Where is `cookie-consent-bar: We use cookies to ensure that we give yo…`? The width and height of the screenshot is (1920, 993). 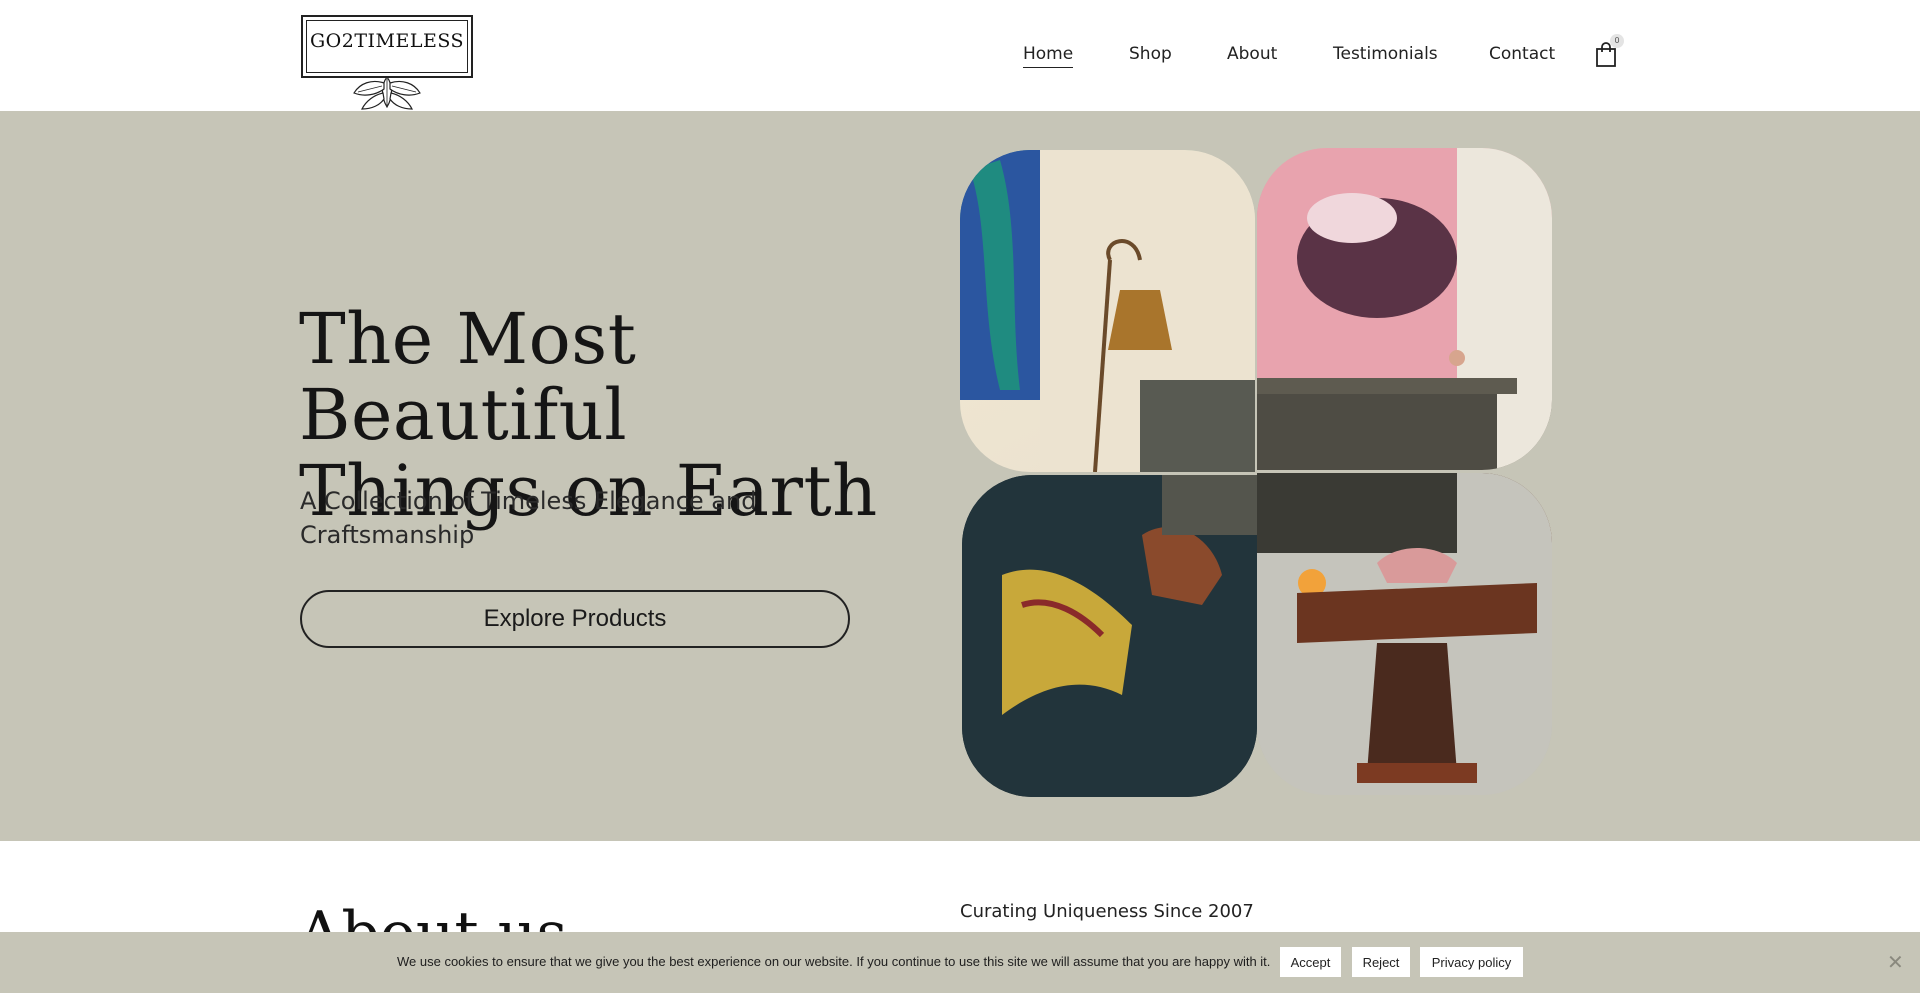
cookie-consent-bar: We use cookies to ensure that we give yo… is located at coordinates (960, 962).